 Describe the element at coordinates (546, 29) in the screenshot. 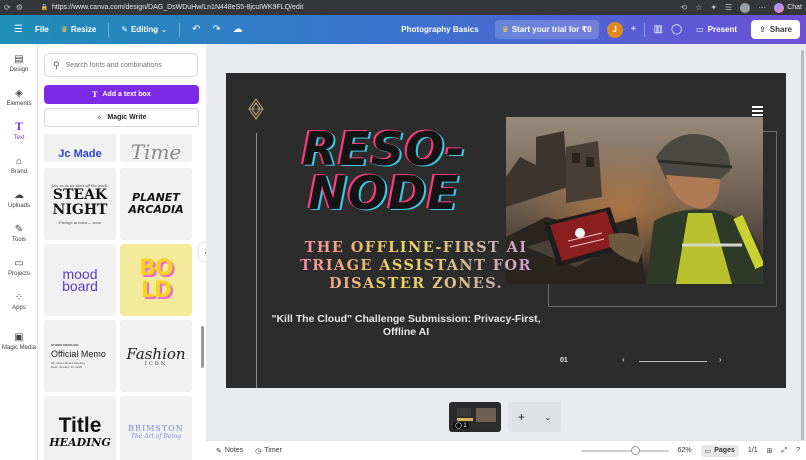

I see `start-trial-button: ♛ Start your trial for ₹0` at that location.